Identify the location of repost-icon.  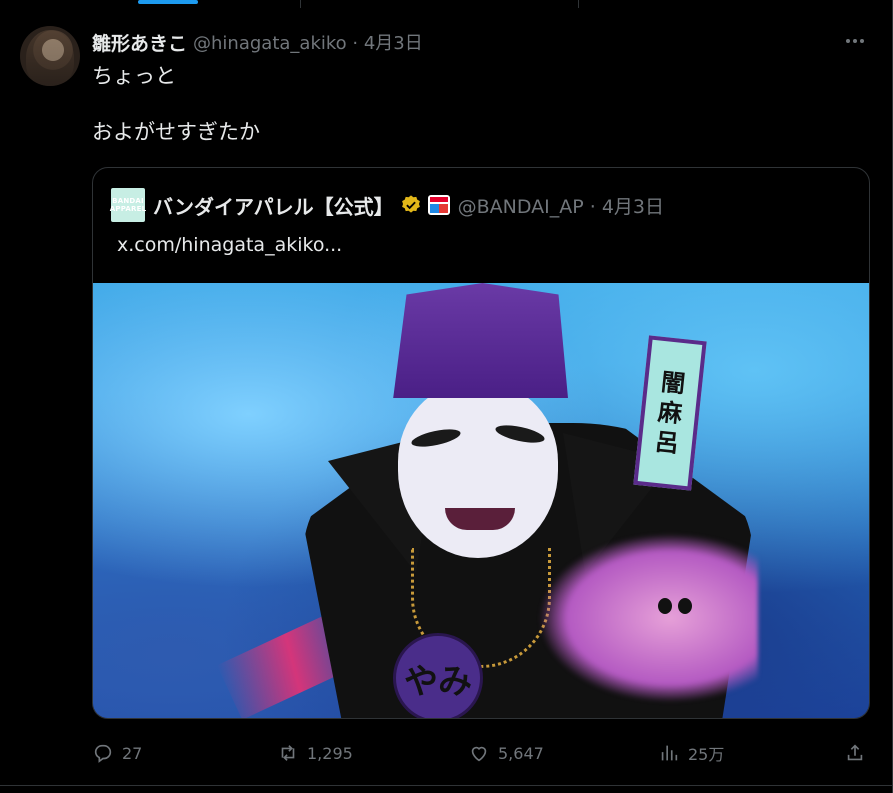
(288, 753).